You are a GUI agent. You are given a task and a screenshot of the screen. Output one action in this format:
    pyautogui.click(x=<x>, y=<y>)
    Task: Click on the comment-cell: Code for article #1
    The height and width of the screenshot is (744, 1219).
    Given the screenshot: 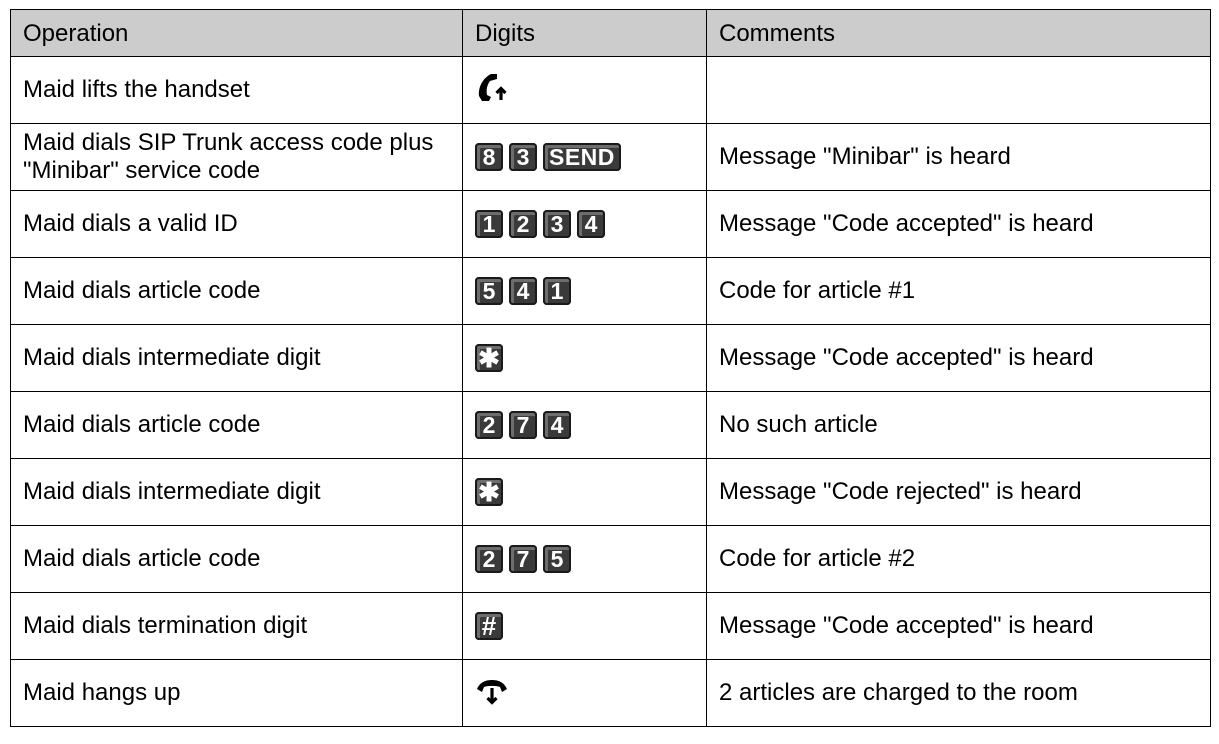 What is the action you would take?
    pyautogui.click(x=958, y=291)
    